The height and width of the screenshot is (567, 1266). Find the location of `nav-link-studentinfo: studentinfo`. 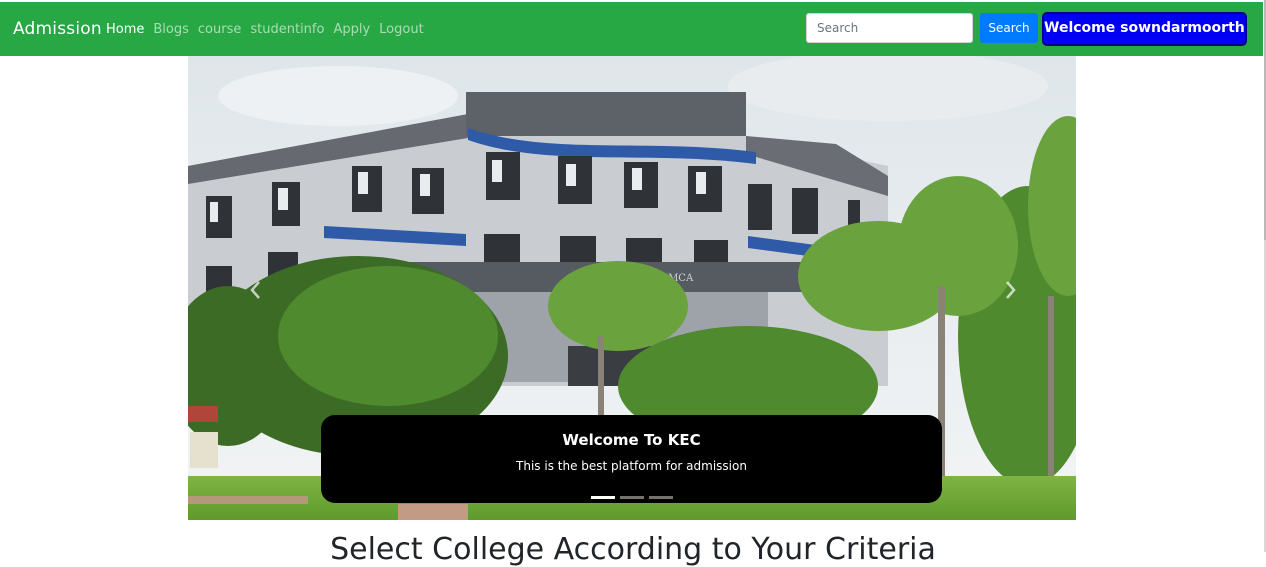

nav-link-studentinfo: studentinfo is located at coordinates (287, 29).